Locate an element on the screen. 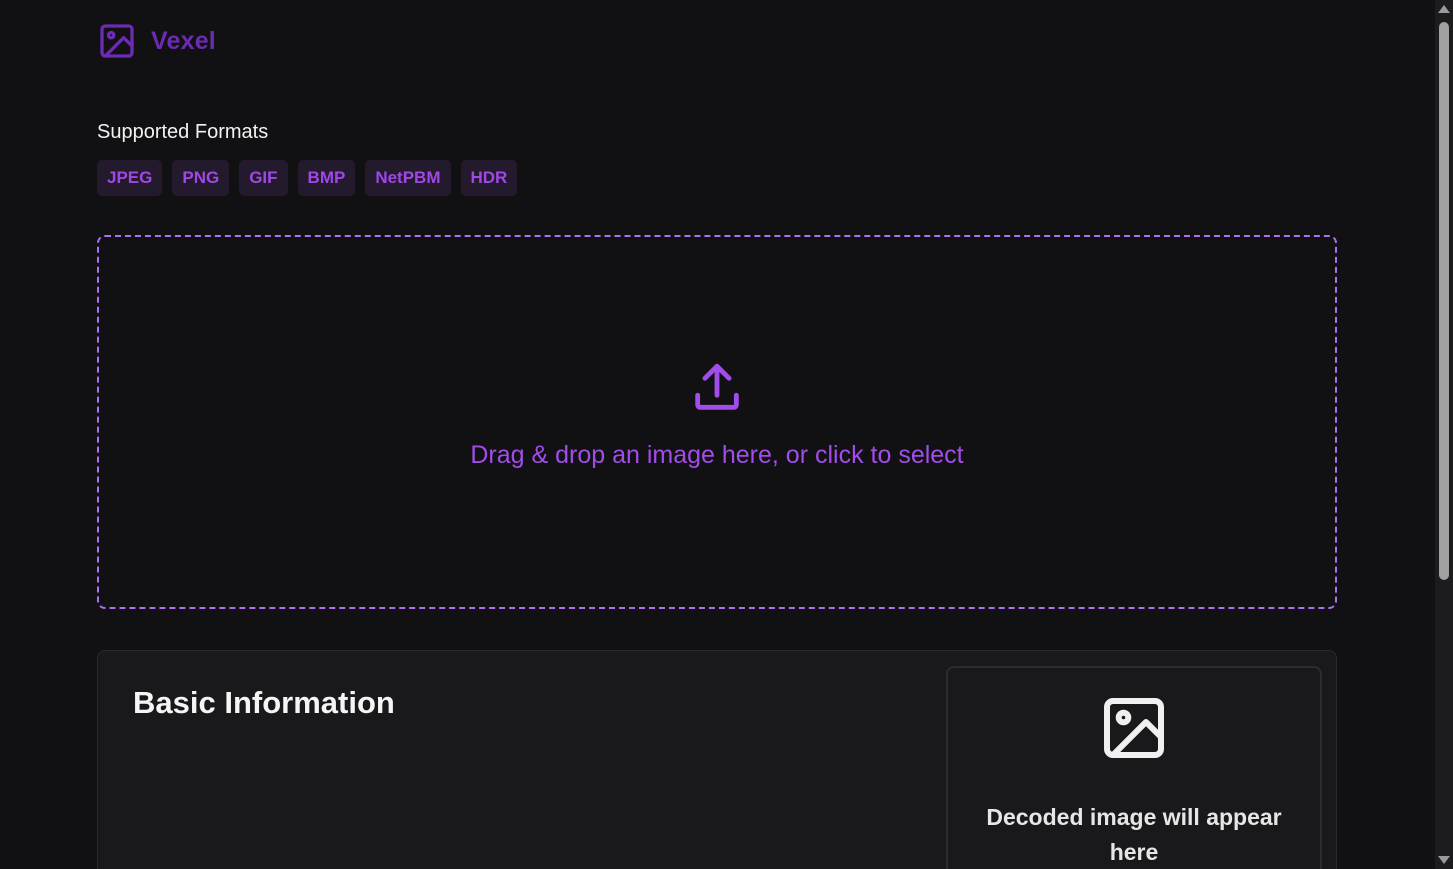 The width and height of the screenshot is (1453, 869). brand-name: Vexel is located at coordinates (183, 40).